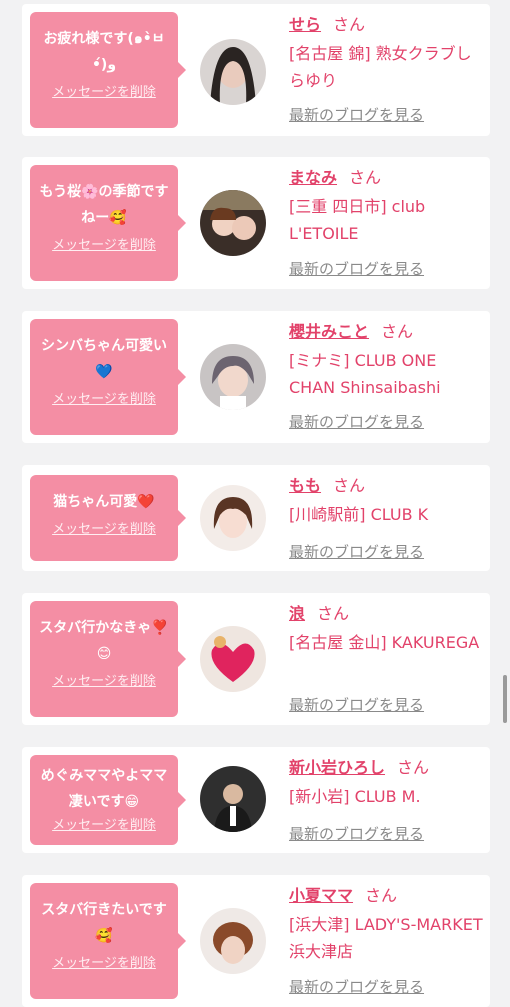 This screenshot has height=1007, width=510. I want to click on message-text: めぐみママやよママ凄いです😁, so click(104, 789).